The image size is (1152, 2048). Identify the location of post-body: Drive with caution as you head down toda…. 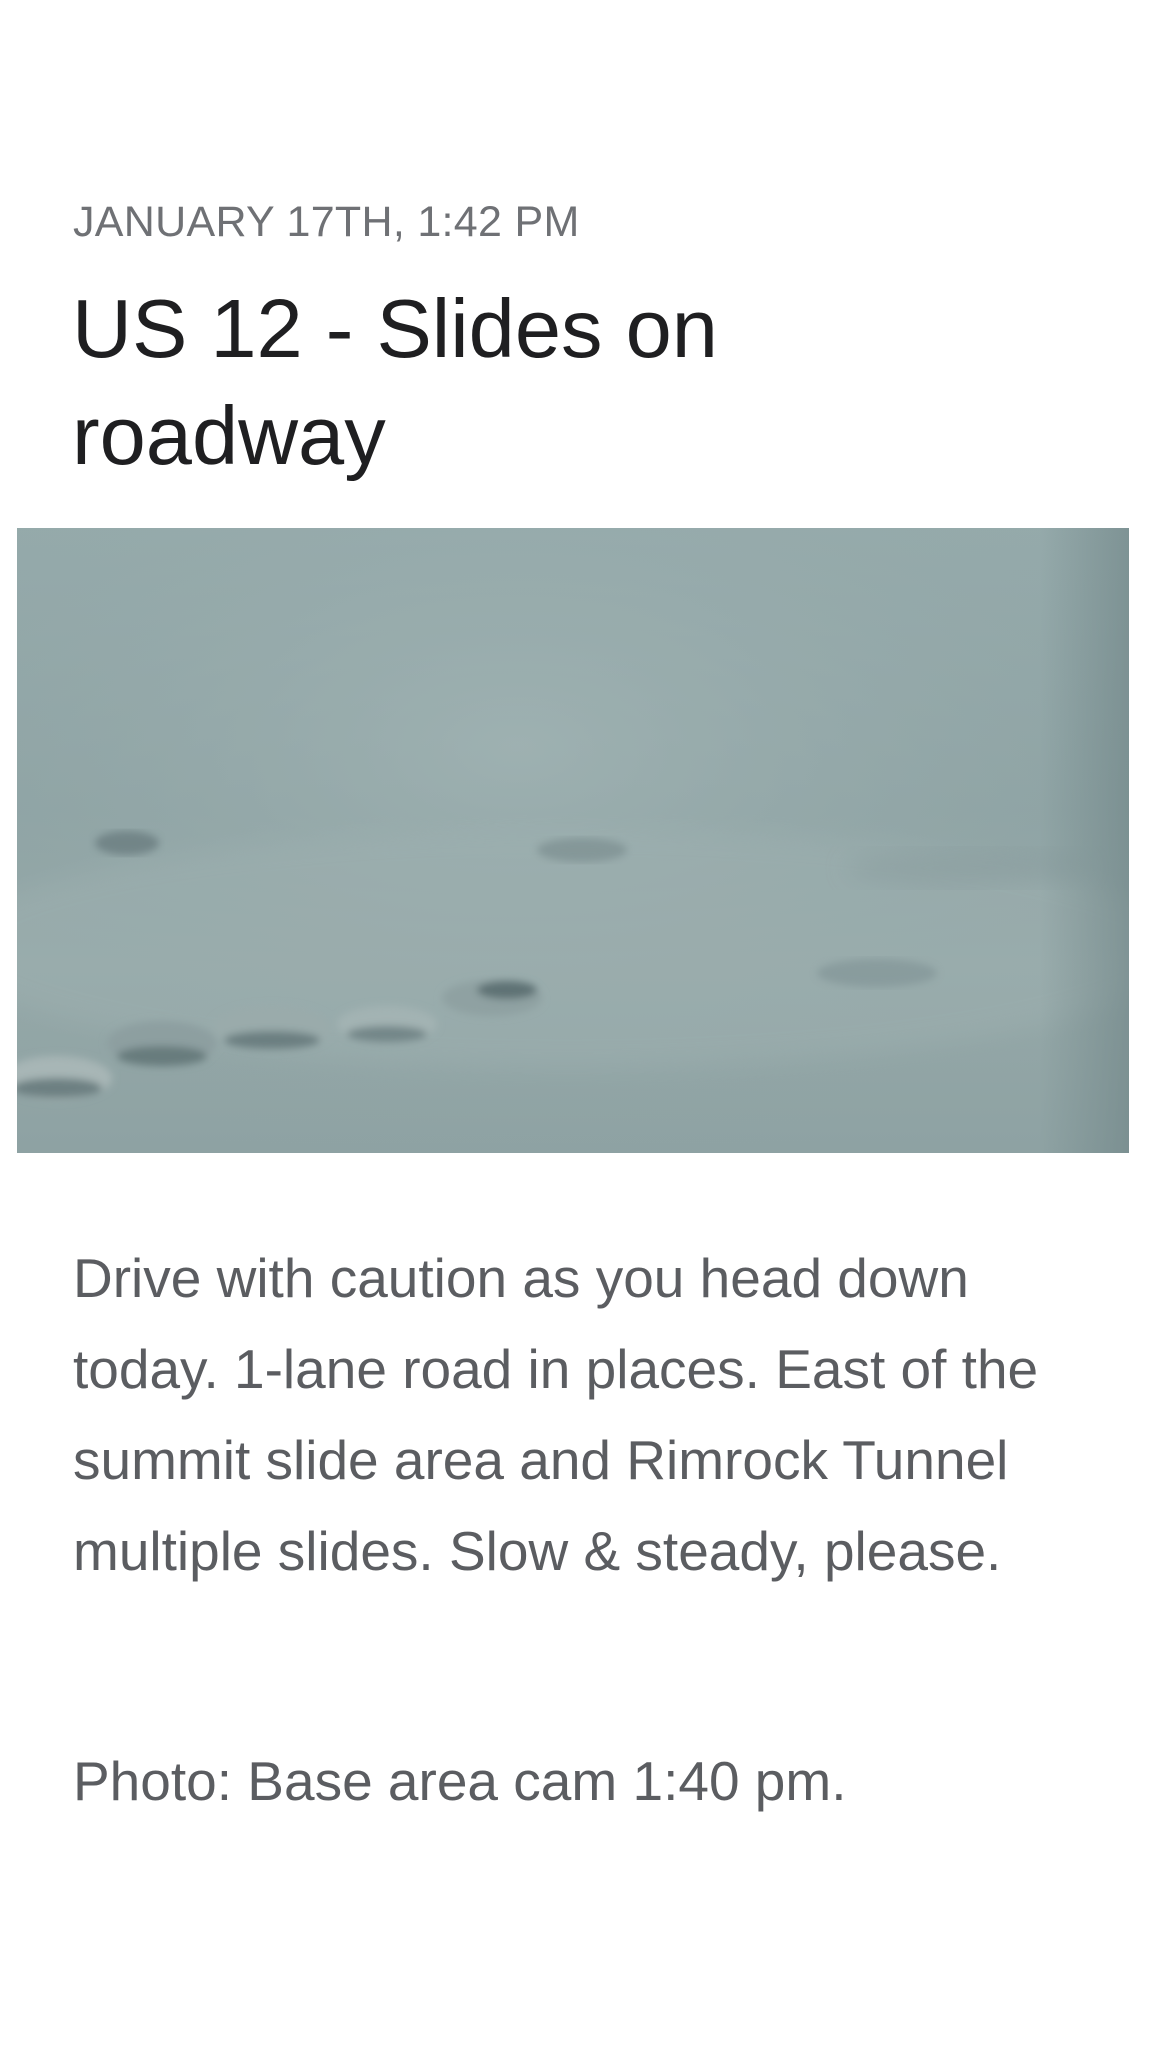
(556, 1414).